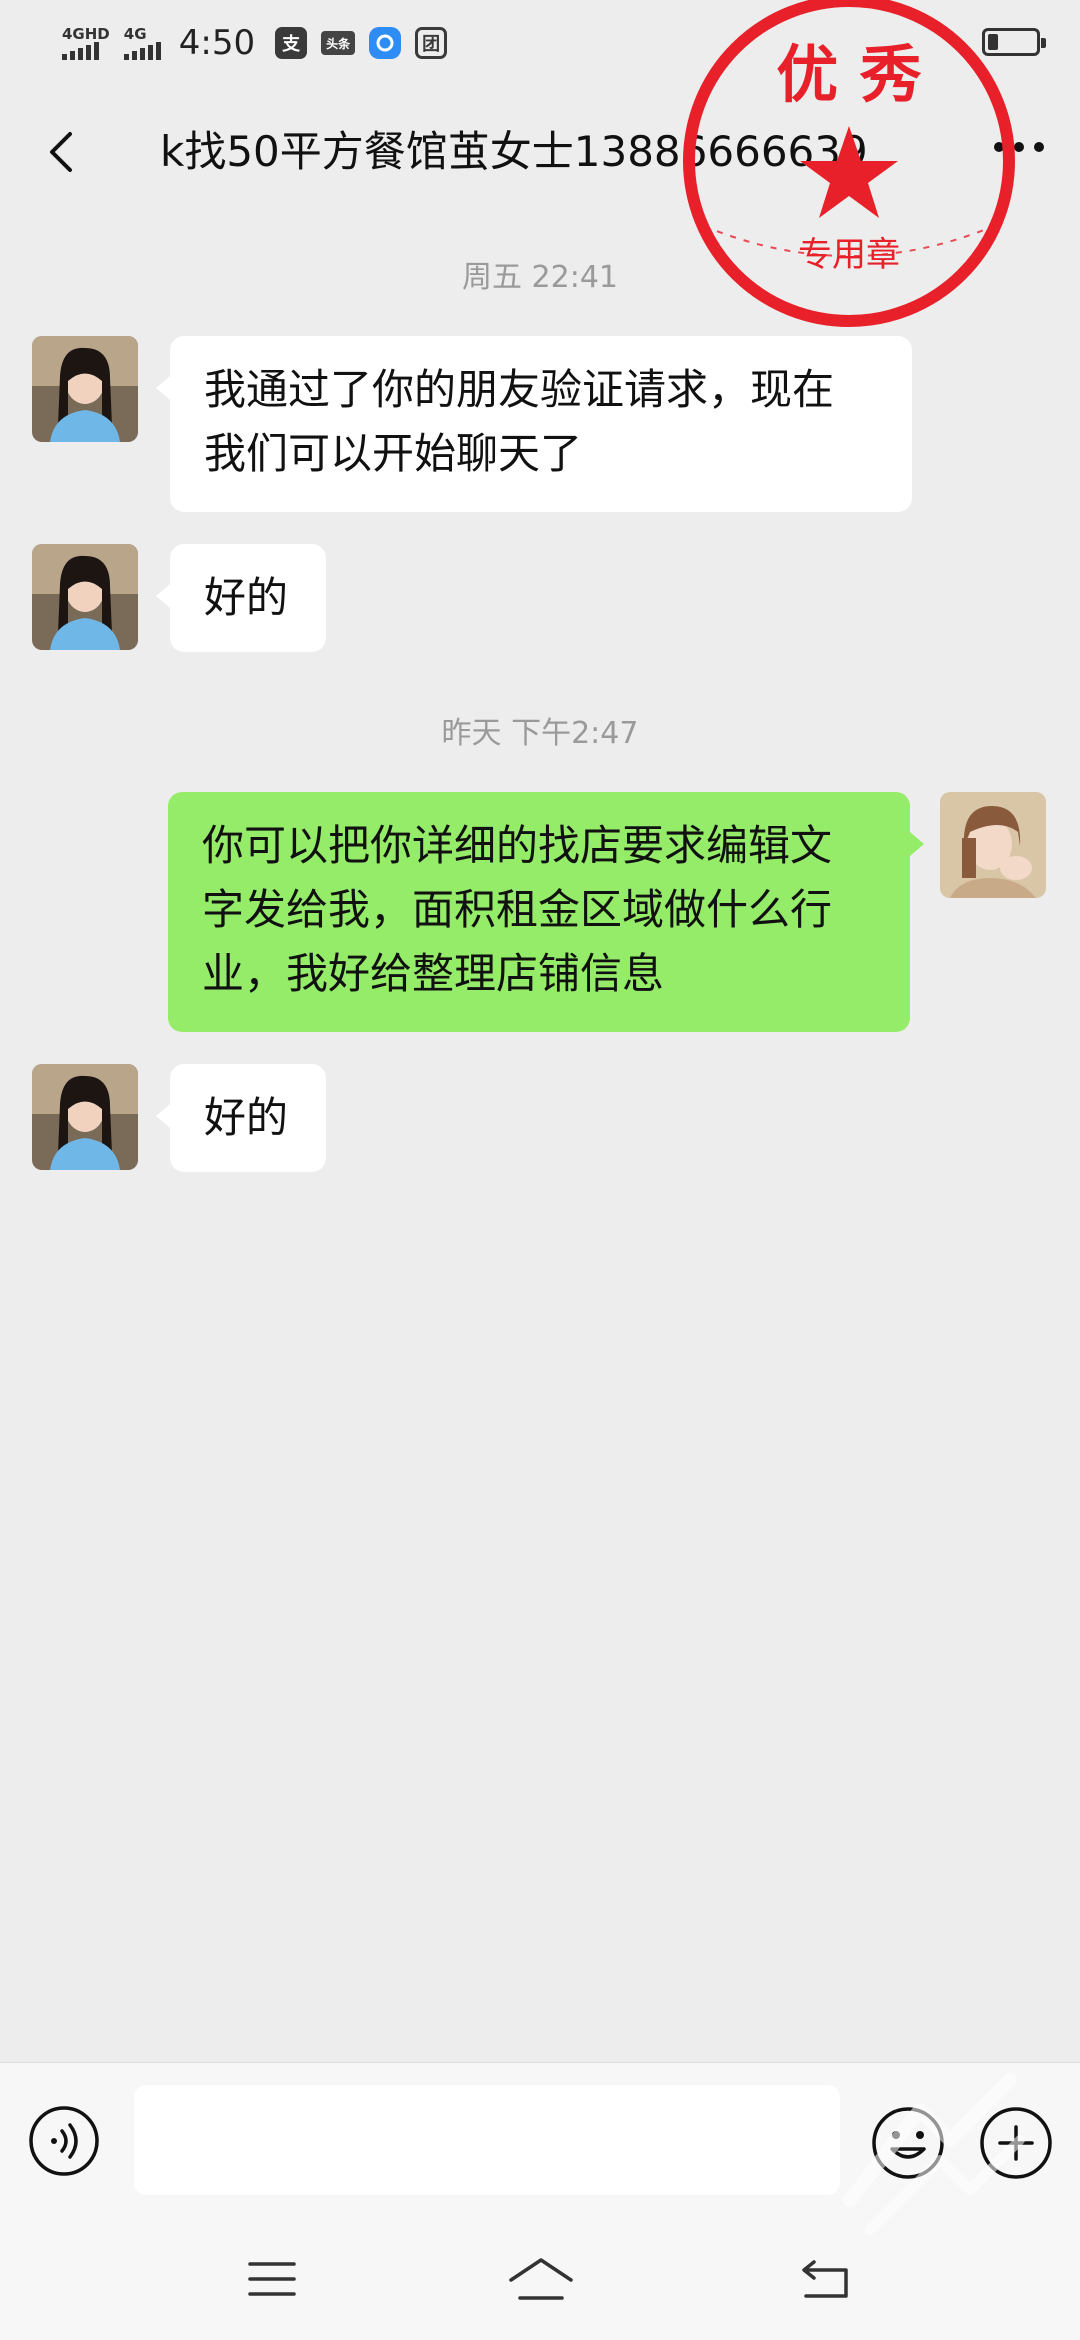 The image size is (1080, 2340). Describe the element at coordinates (64, 2141) in the screenshot. I see `voice-icon` at that location.